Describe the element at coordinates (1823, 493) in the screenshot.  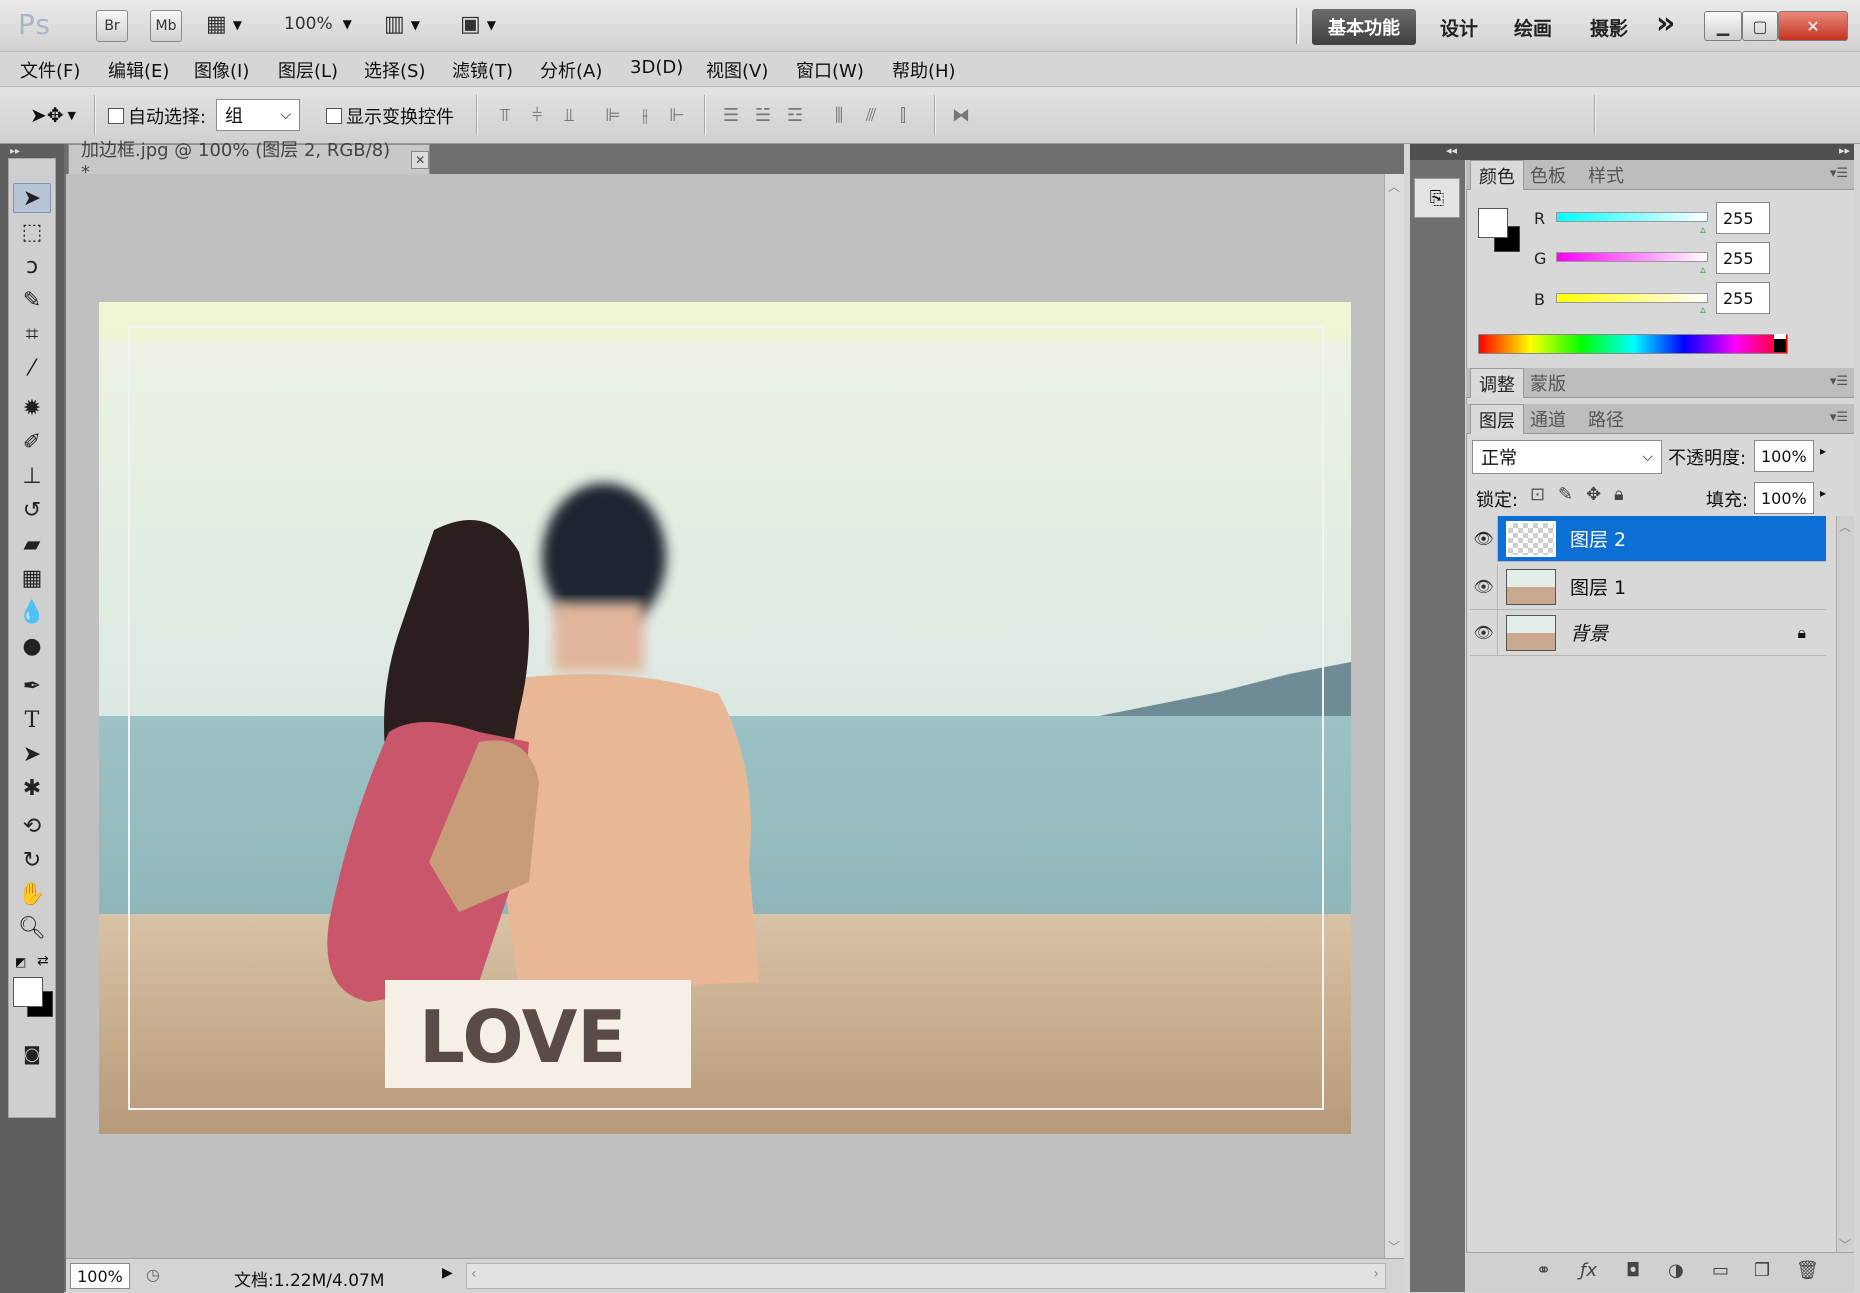
I see `fill-slider-arrow-icon: ▸` at that location.